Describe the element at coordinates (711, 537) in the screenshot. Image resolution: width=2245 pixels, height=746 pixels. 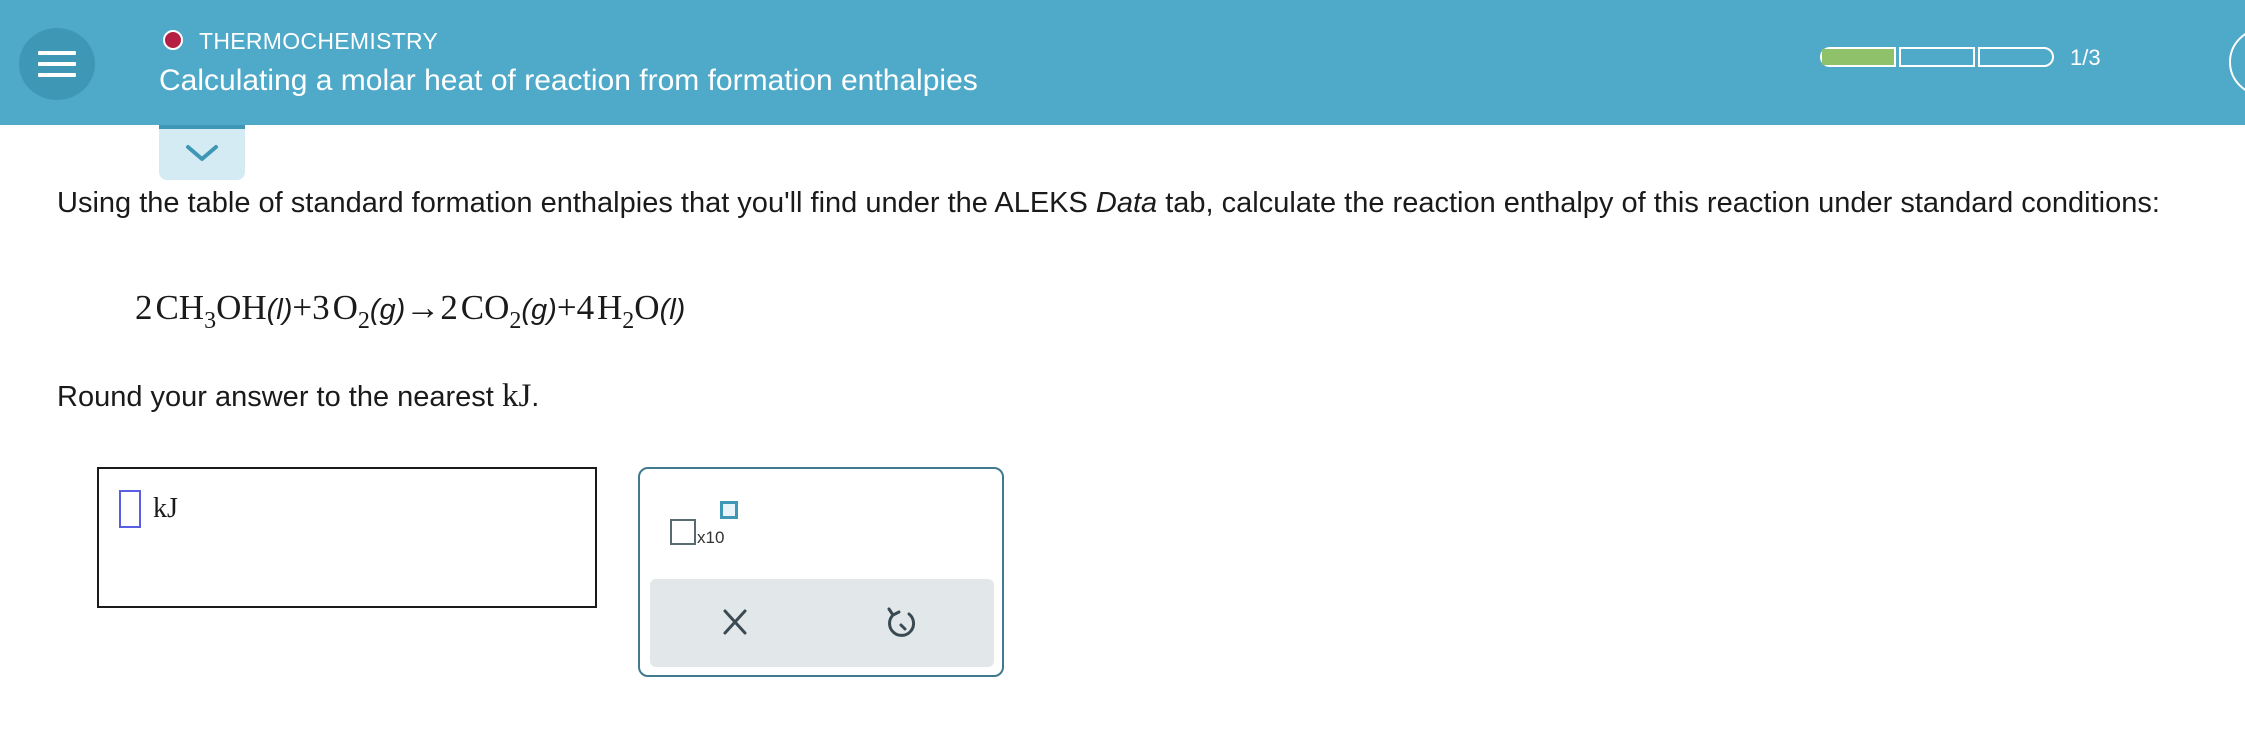
I see `x10-label: x10` at that location.